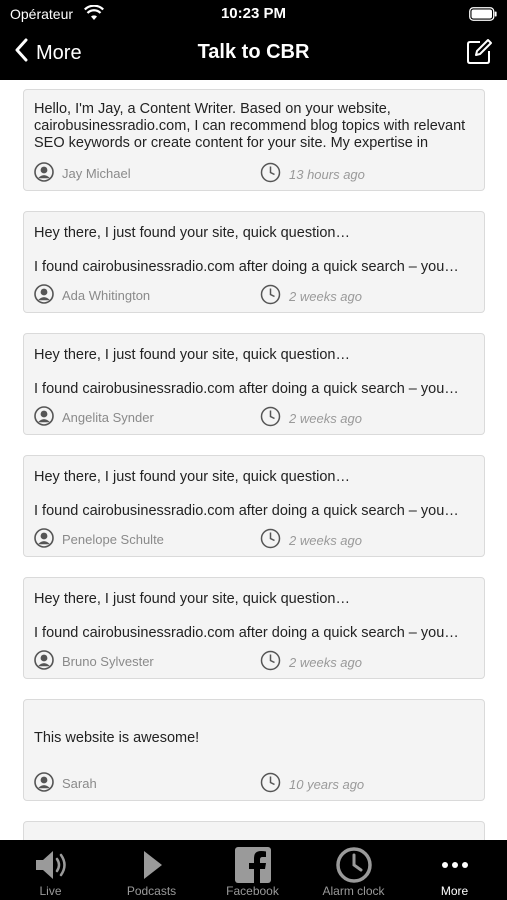 The image size is (507, 900). I want to click on message-meta: Sarah 10 years ago, so click(255, 782).